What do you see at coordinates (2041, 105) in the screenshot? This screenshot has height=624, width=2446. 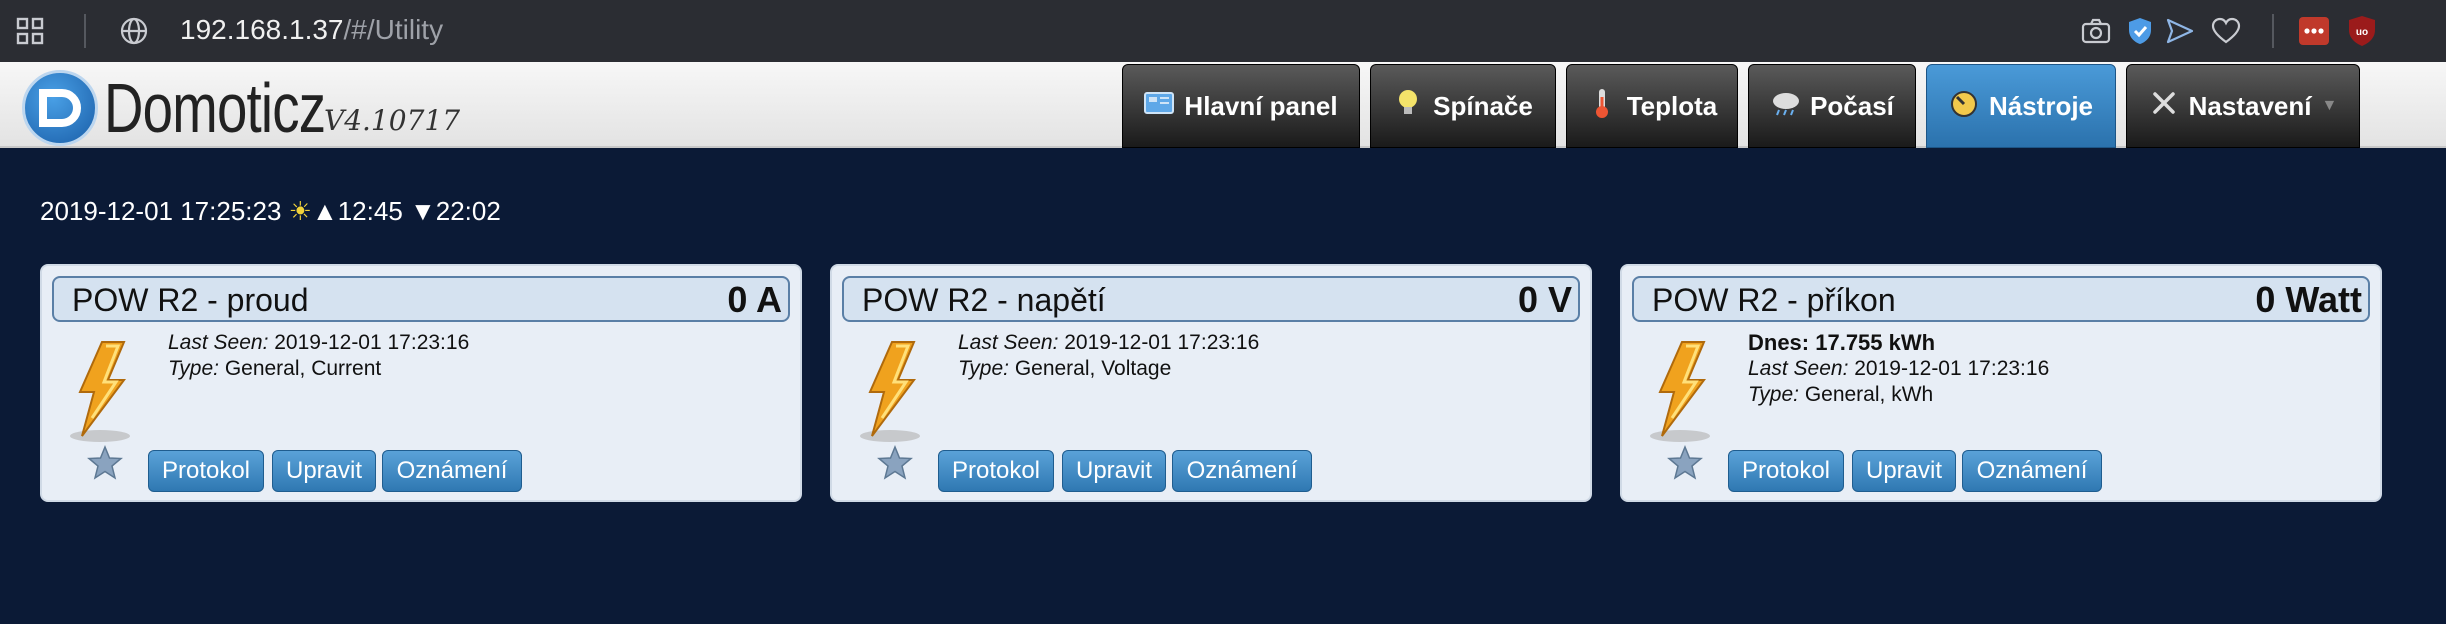 I see `nav-utility-label: Nástroje` at bounding box center [2041, 105].